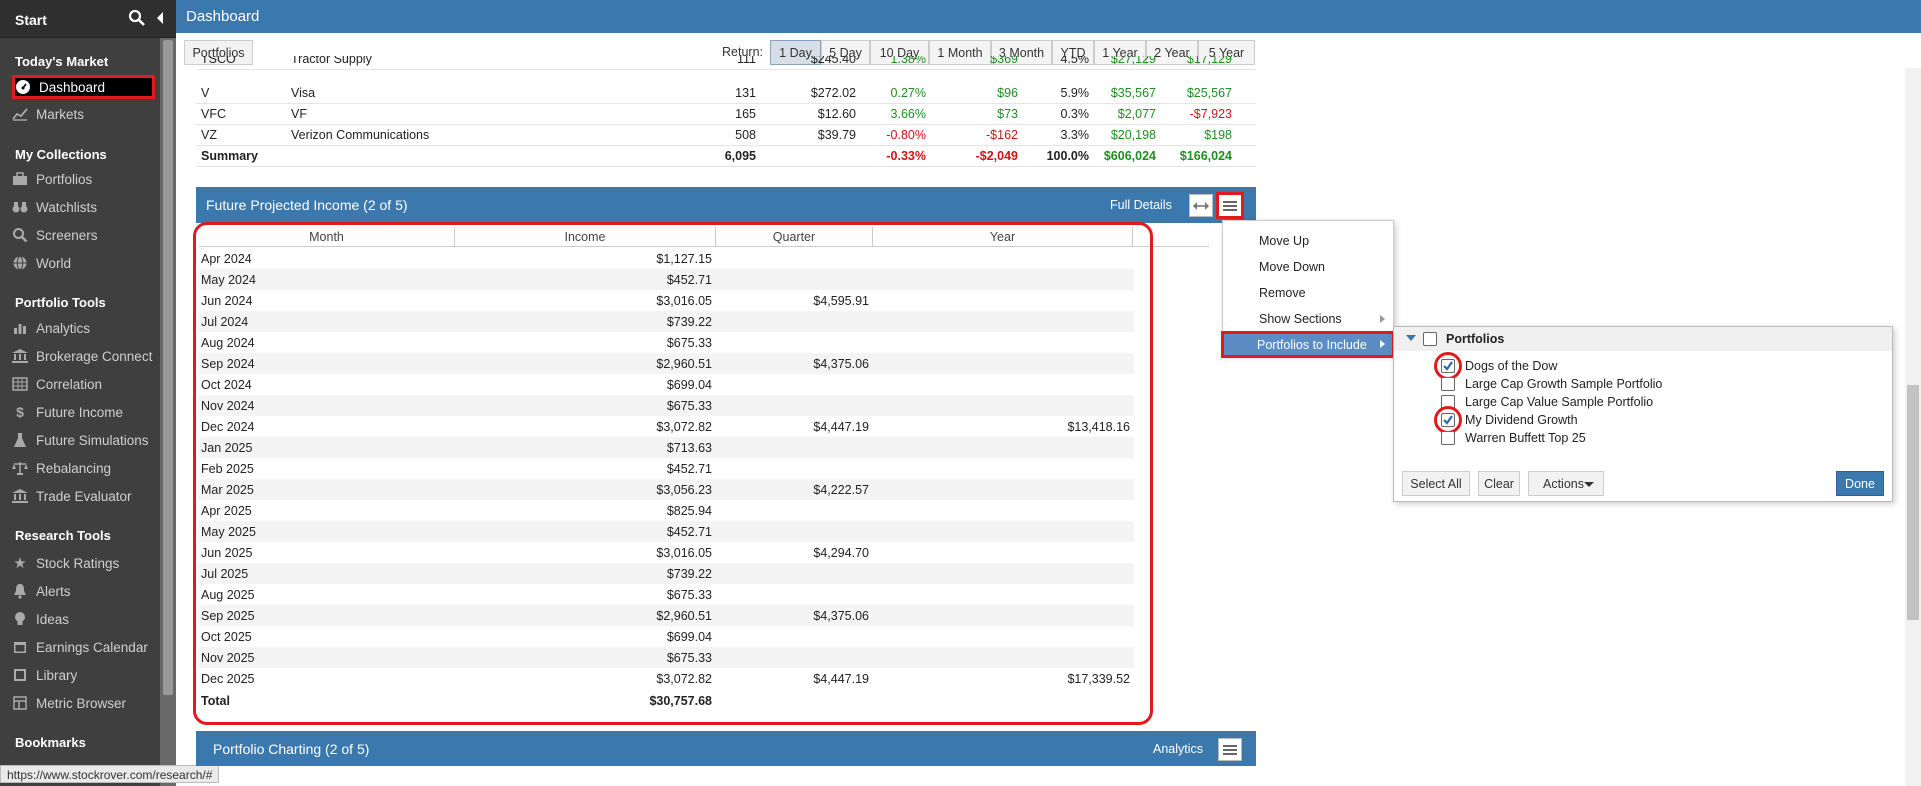  Describe the element at coordinates (1499, 483) in the screenshot. I see `clear-button: Clear` at that location.